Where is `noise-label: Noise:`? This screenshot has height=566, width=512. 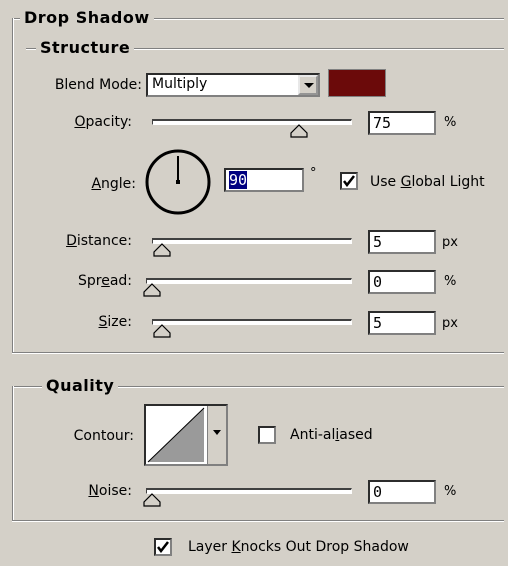
noise-label: Noise: is located at coordinates (110, 491).